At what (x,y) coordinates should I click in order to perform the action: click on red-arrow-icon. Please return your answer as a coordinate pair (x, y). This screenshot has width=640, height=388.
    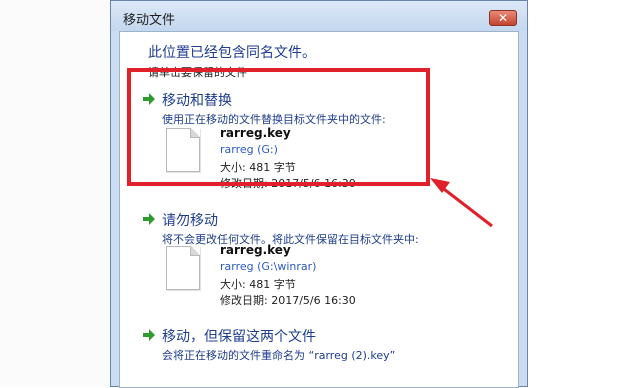
    Looking at the image, I should click on (461, 203).